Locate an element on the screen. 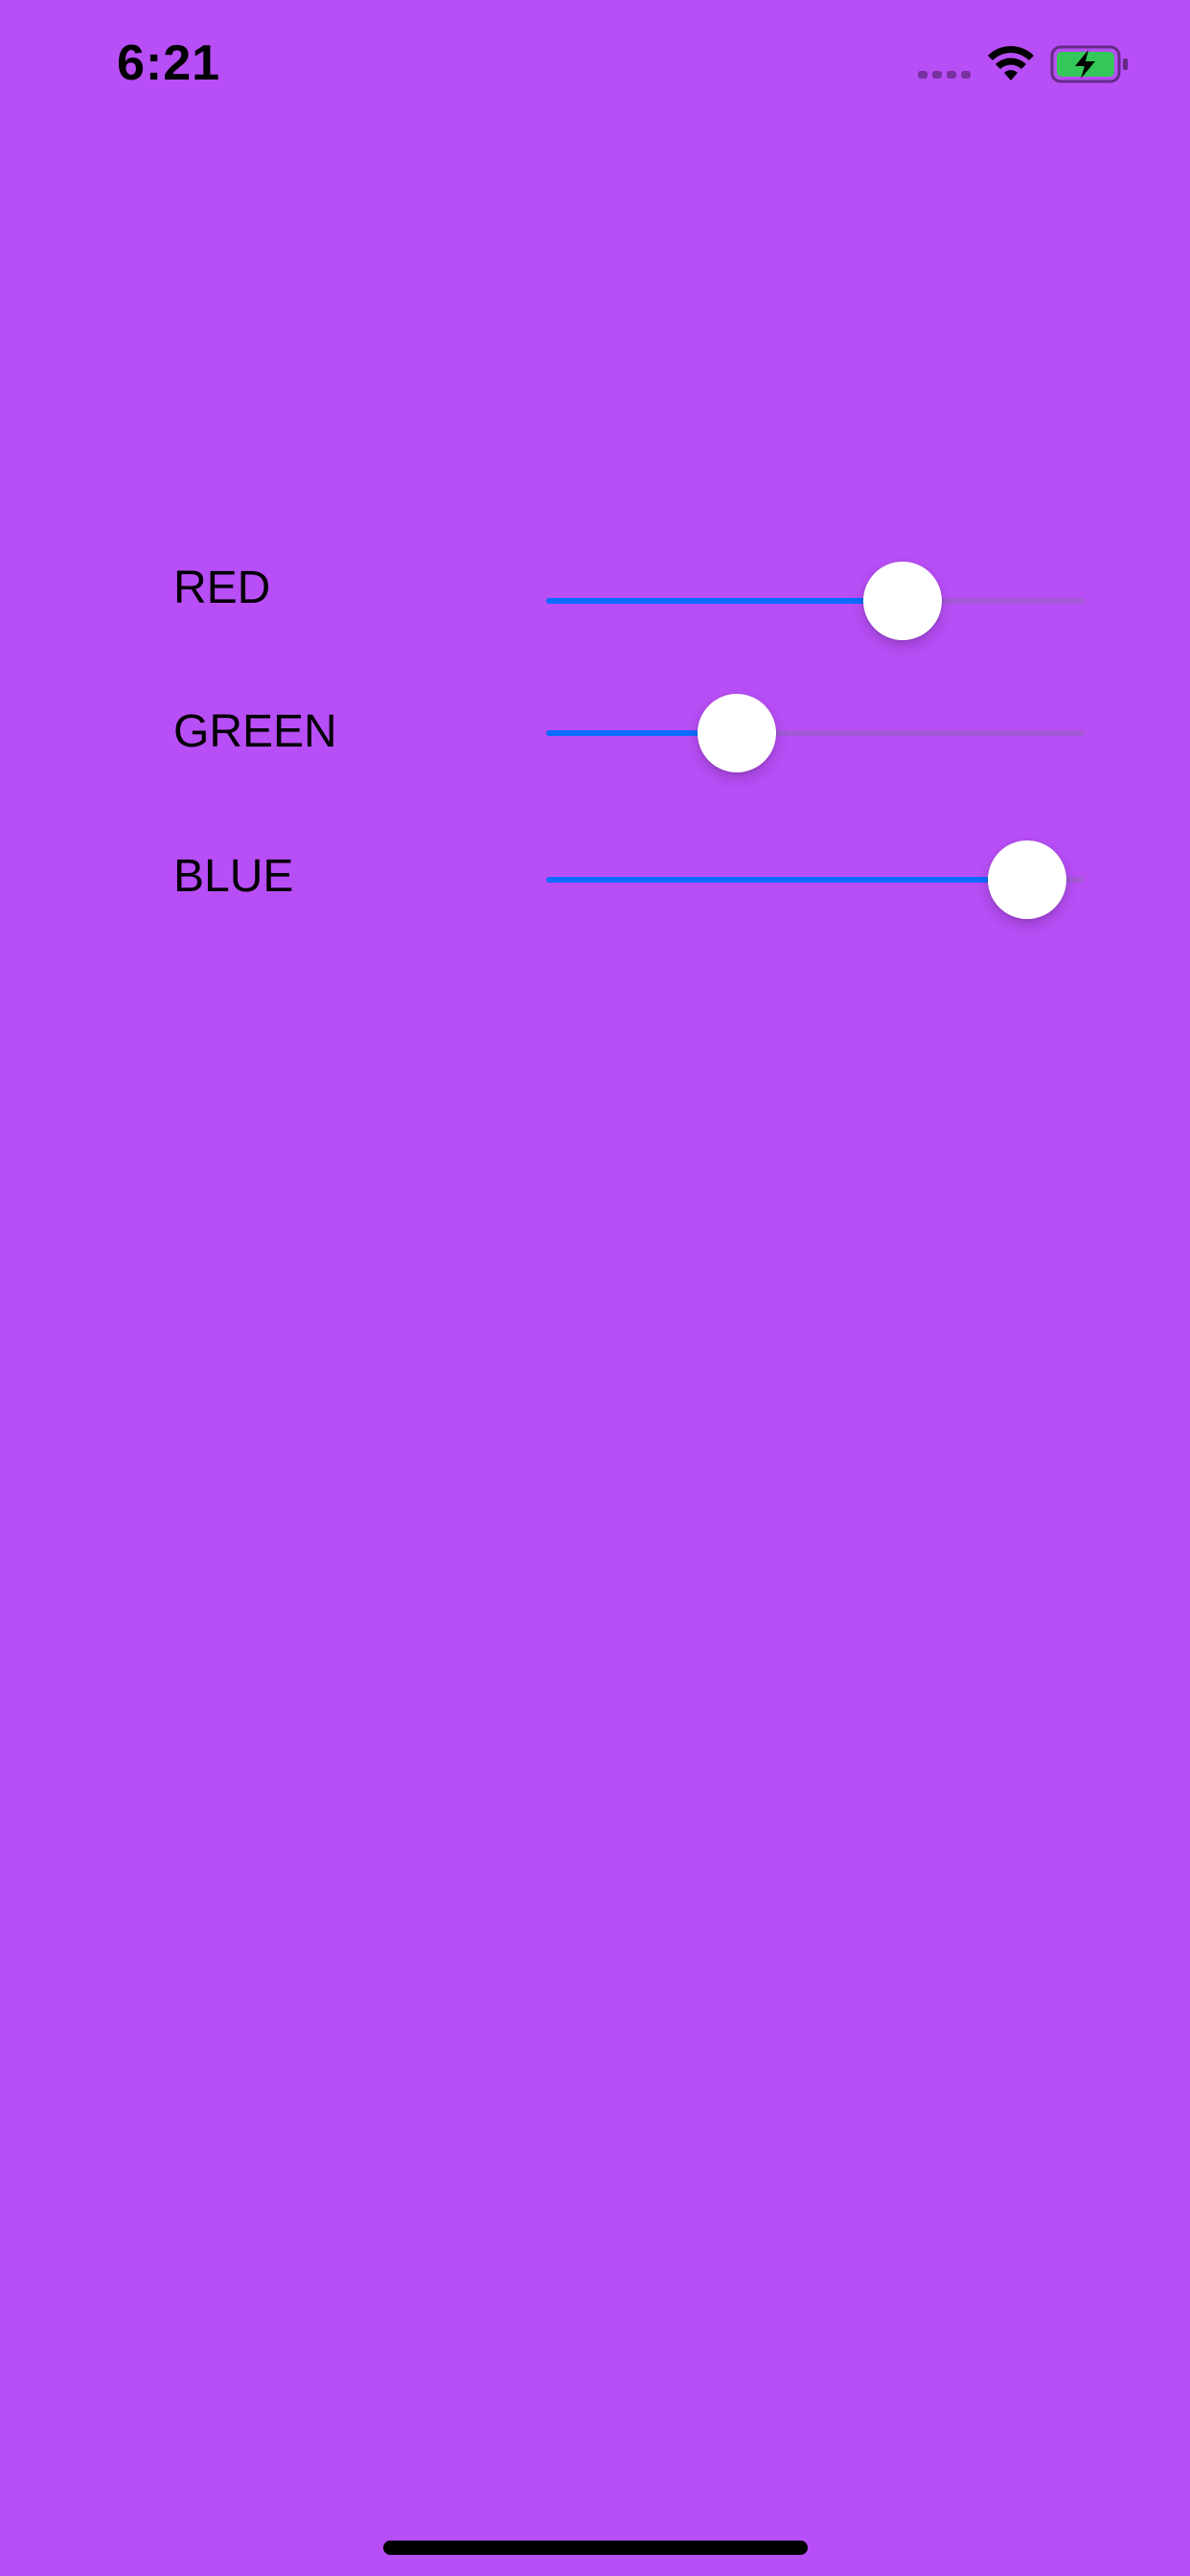  signal-dots-icon is located at coordinates (945, 75).